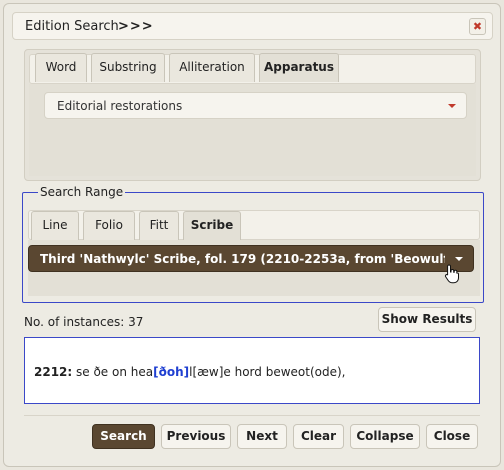  Describe the element at coordinates (113, 372) in the screenshot. I see `result-text-pre: se ðe on hea` at that location.